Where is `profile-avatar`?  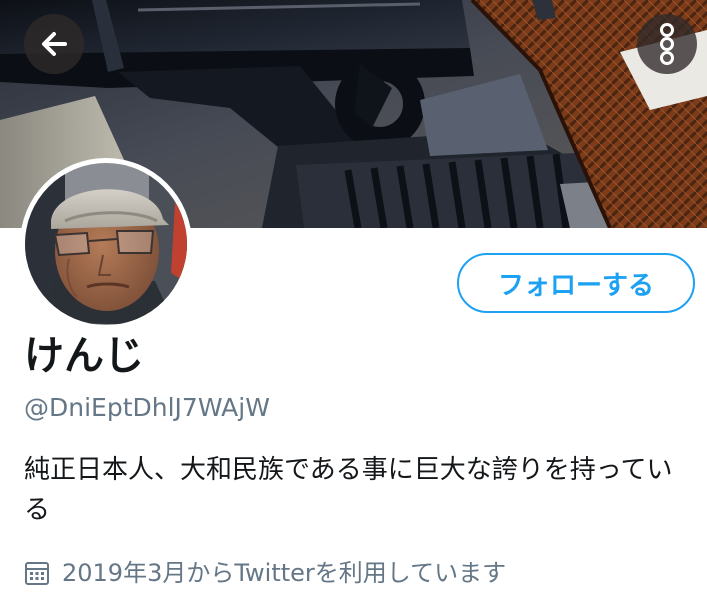
profile-avatar is located at coordinates (106, 244).